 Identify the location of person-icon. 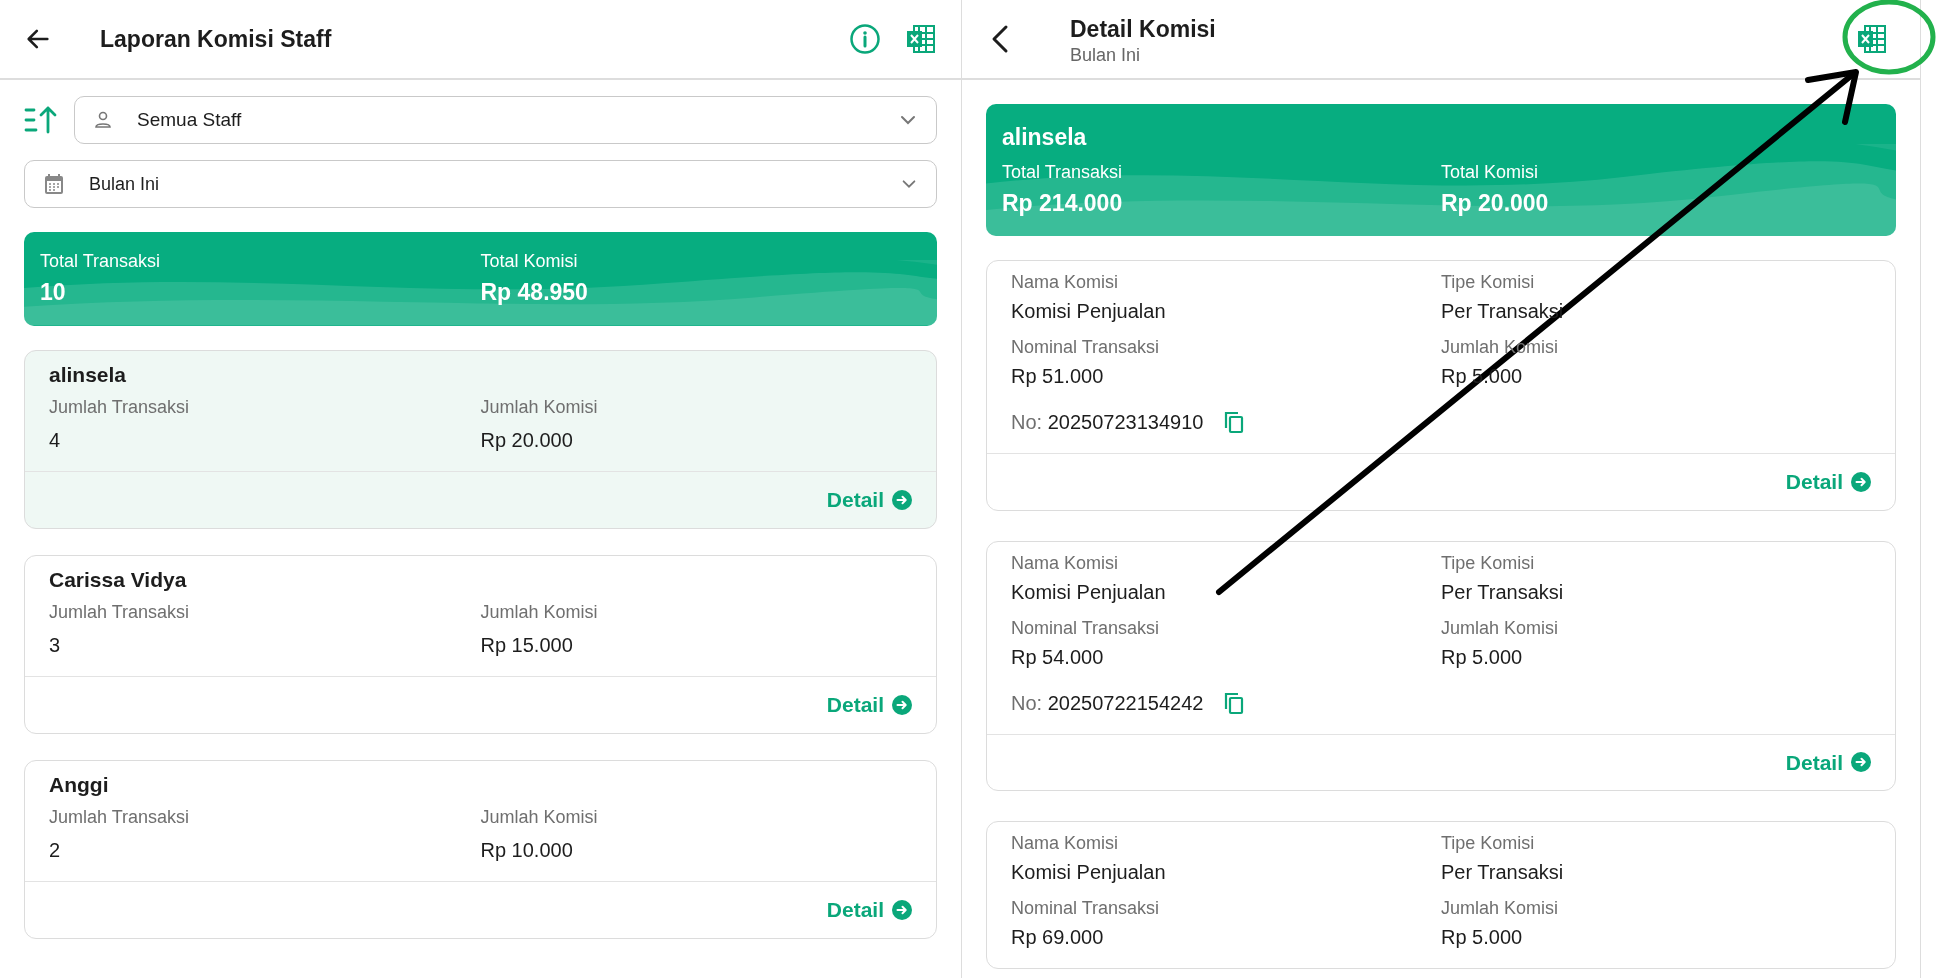
(103, 120).